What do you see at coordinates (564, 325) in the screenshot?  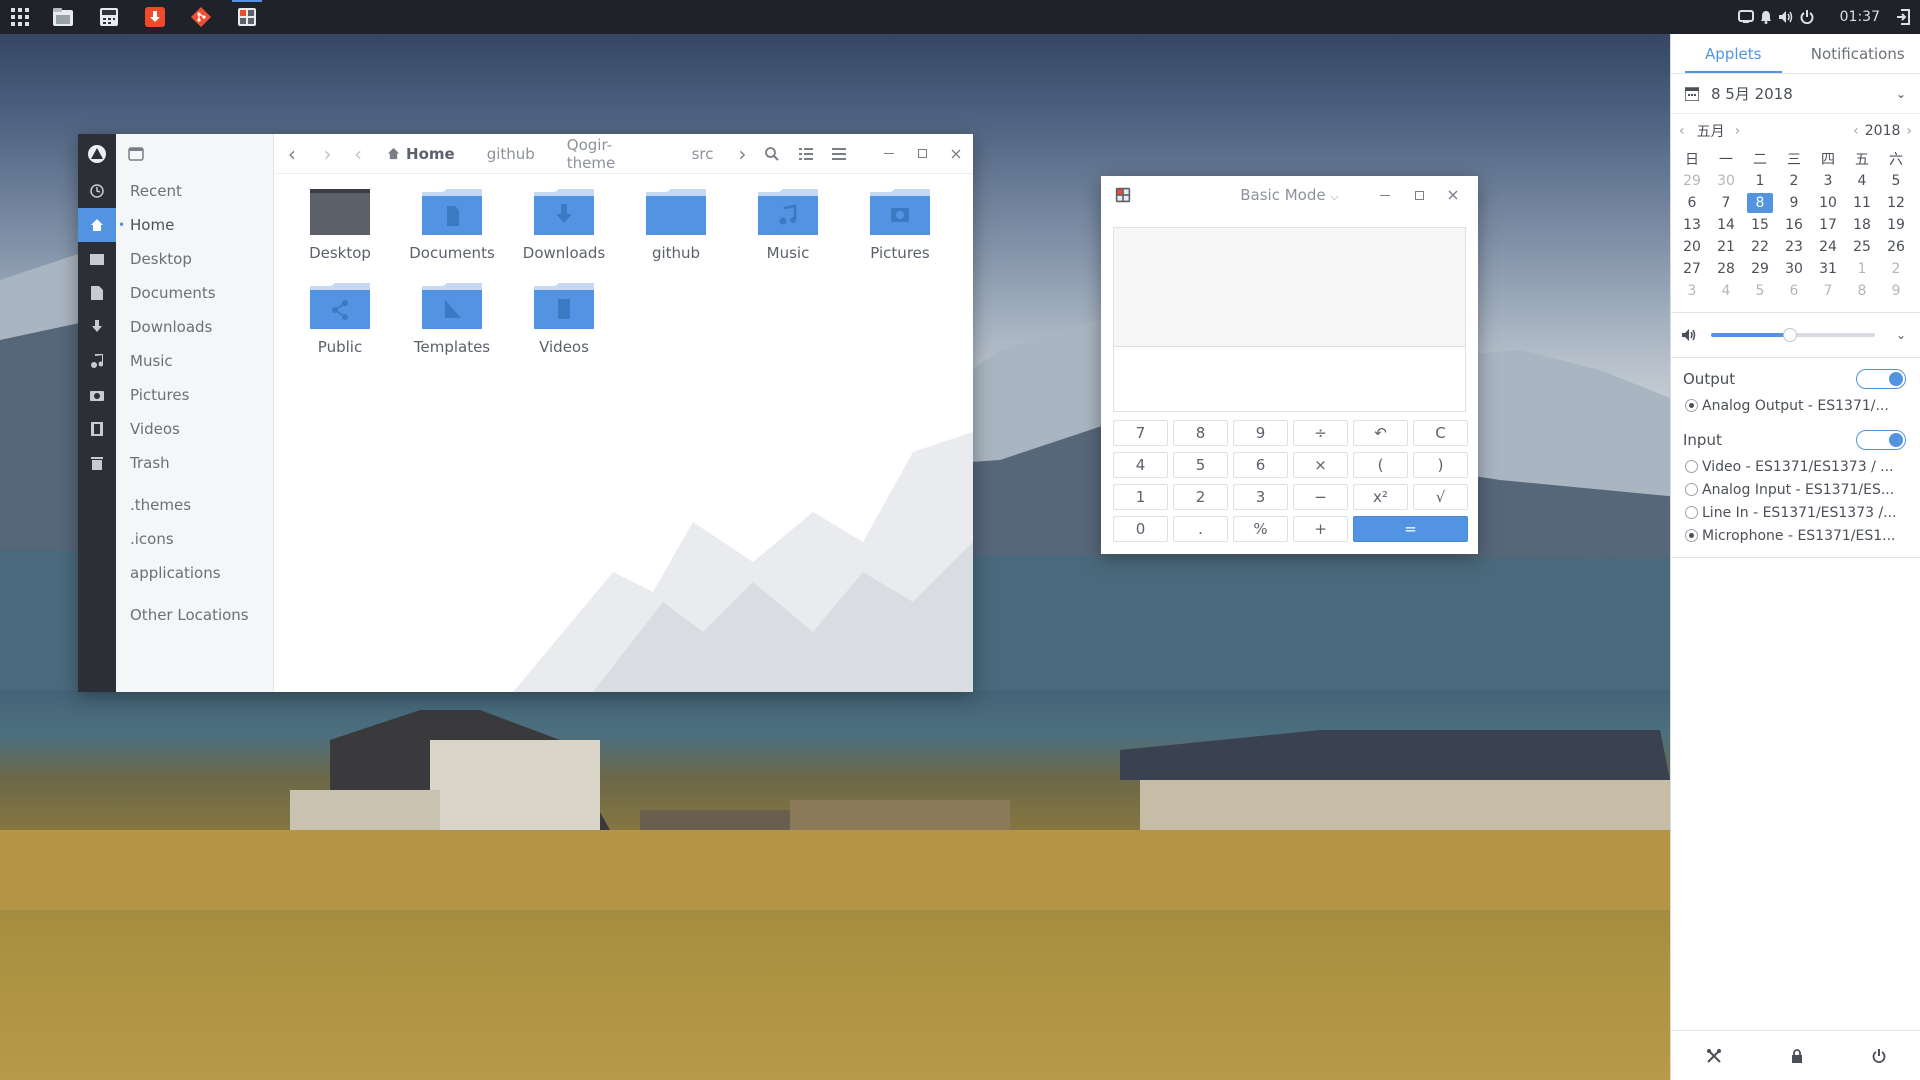 I see `folder-videos: Videos` at bounding box center [564, 325].